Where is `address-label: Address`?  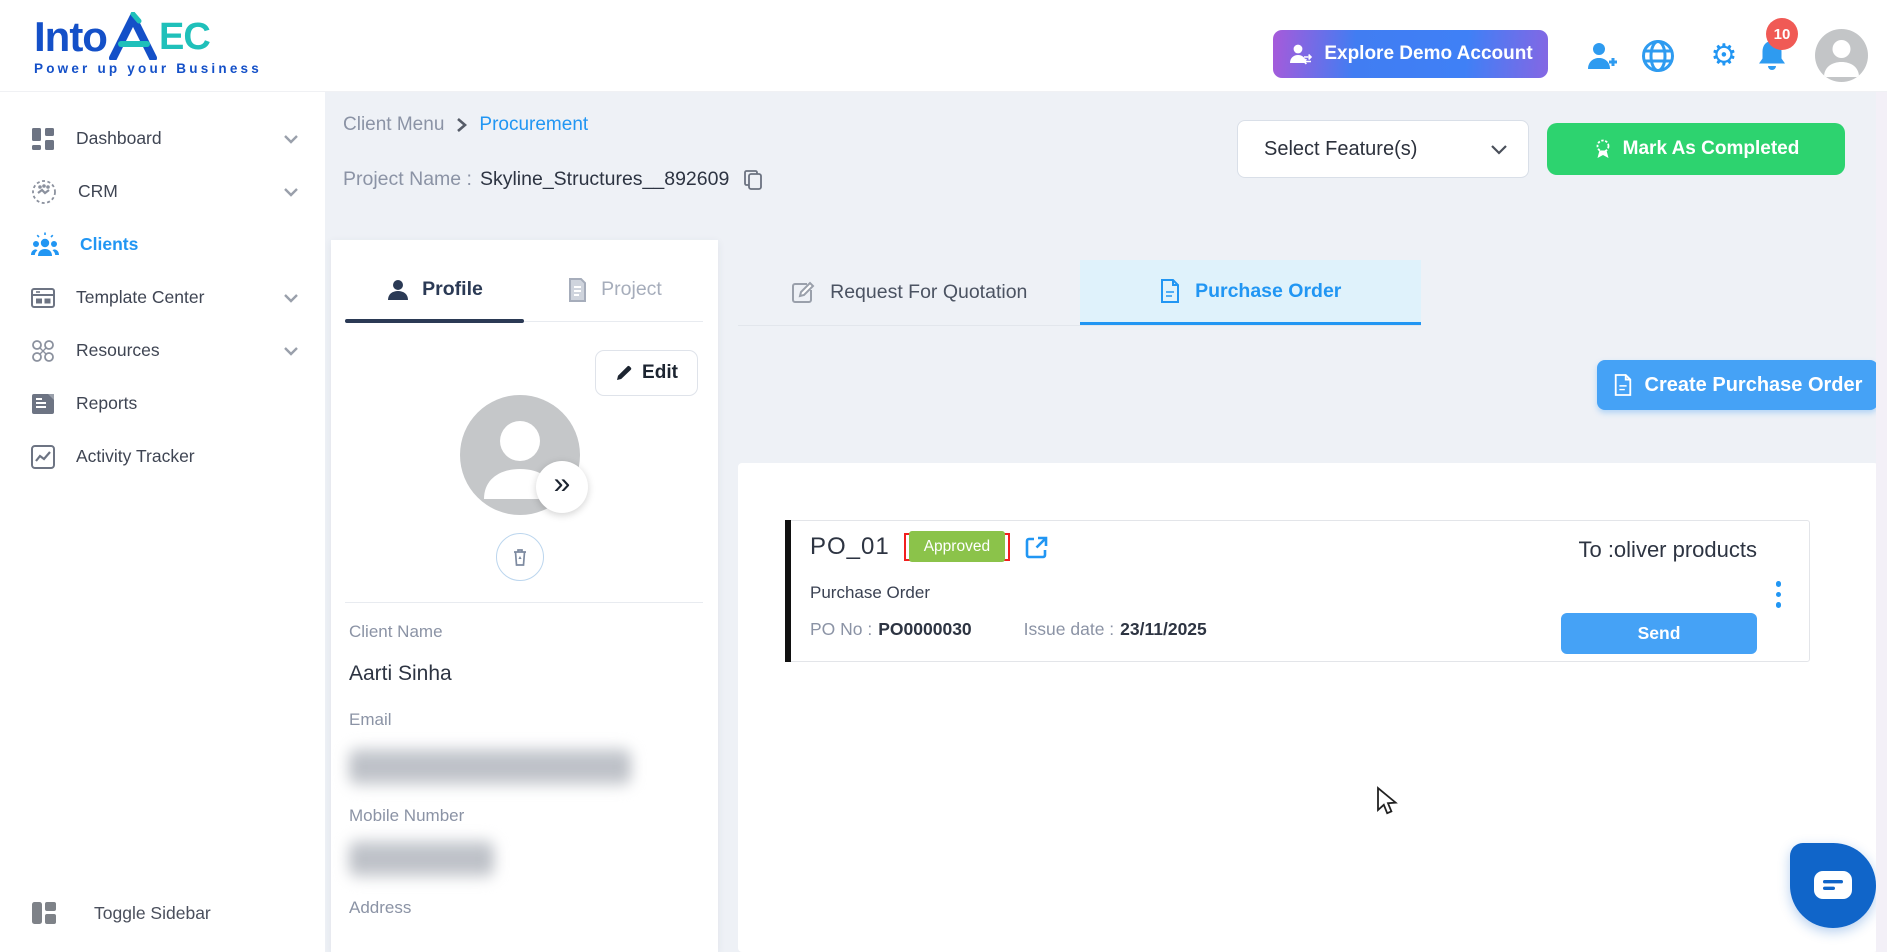 address-label: Address is located at coordinates (380, 907).